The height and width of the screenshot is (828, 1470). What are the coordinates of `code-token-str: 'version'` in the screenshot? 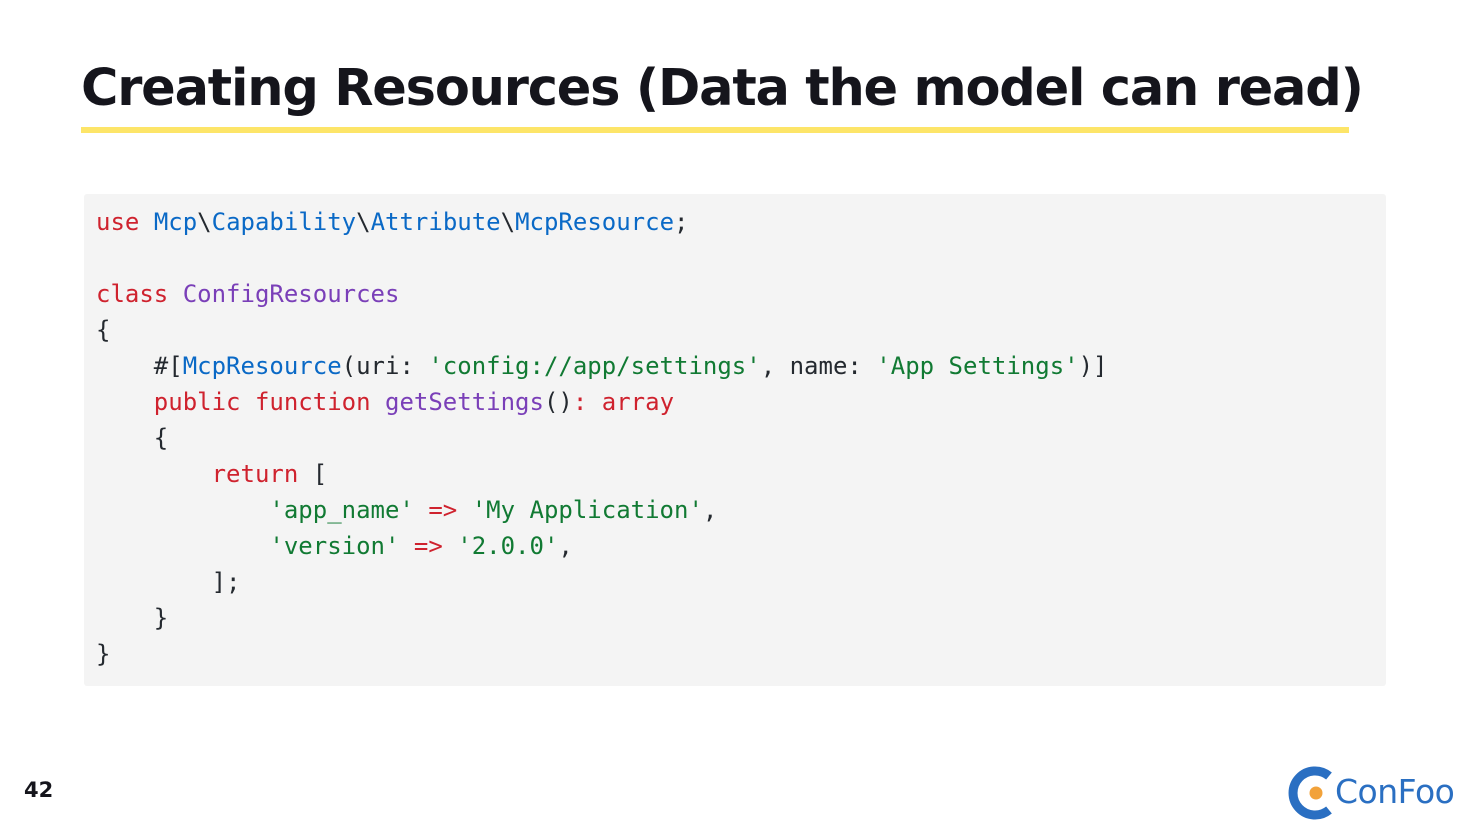 It's located at (334, 546).